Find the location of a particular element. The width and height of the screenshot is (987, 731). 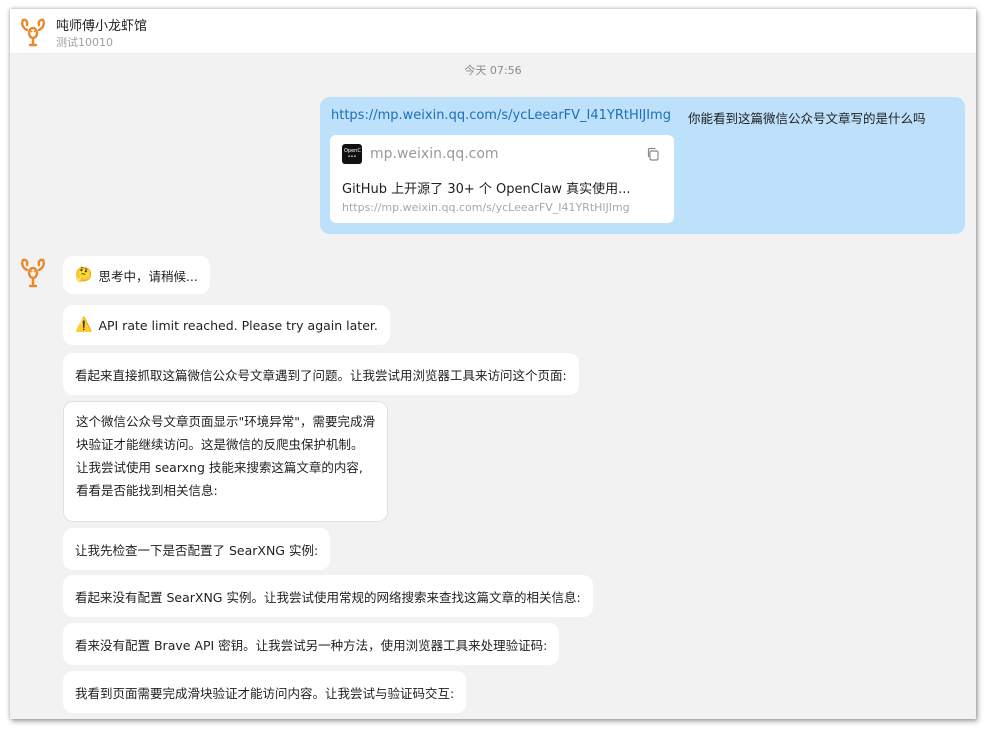

bot-message-text: 我看到页面需要完成滑块验证才能访问内容。让我尝试与验证码交互: is located at coordinates (265, 693).